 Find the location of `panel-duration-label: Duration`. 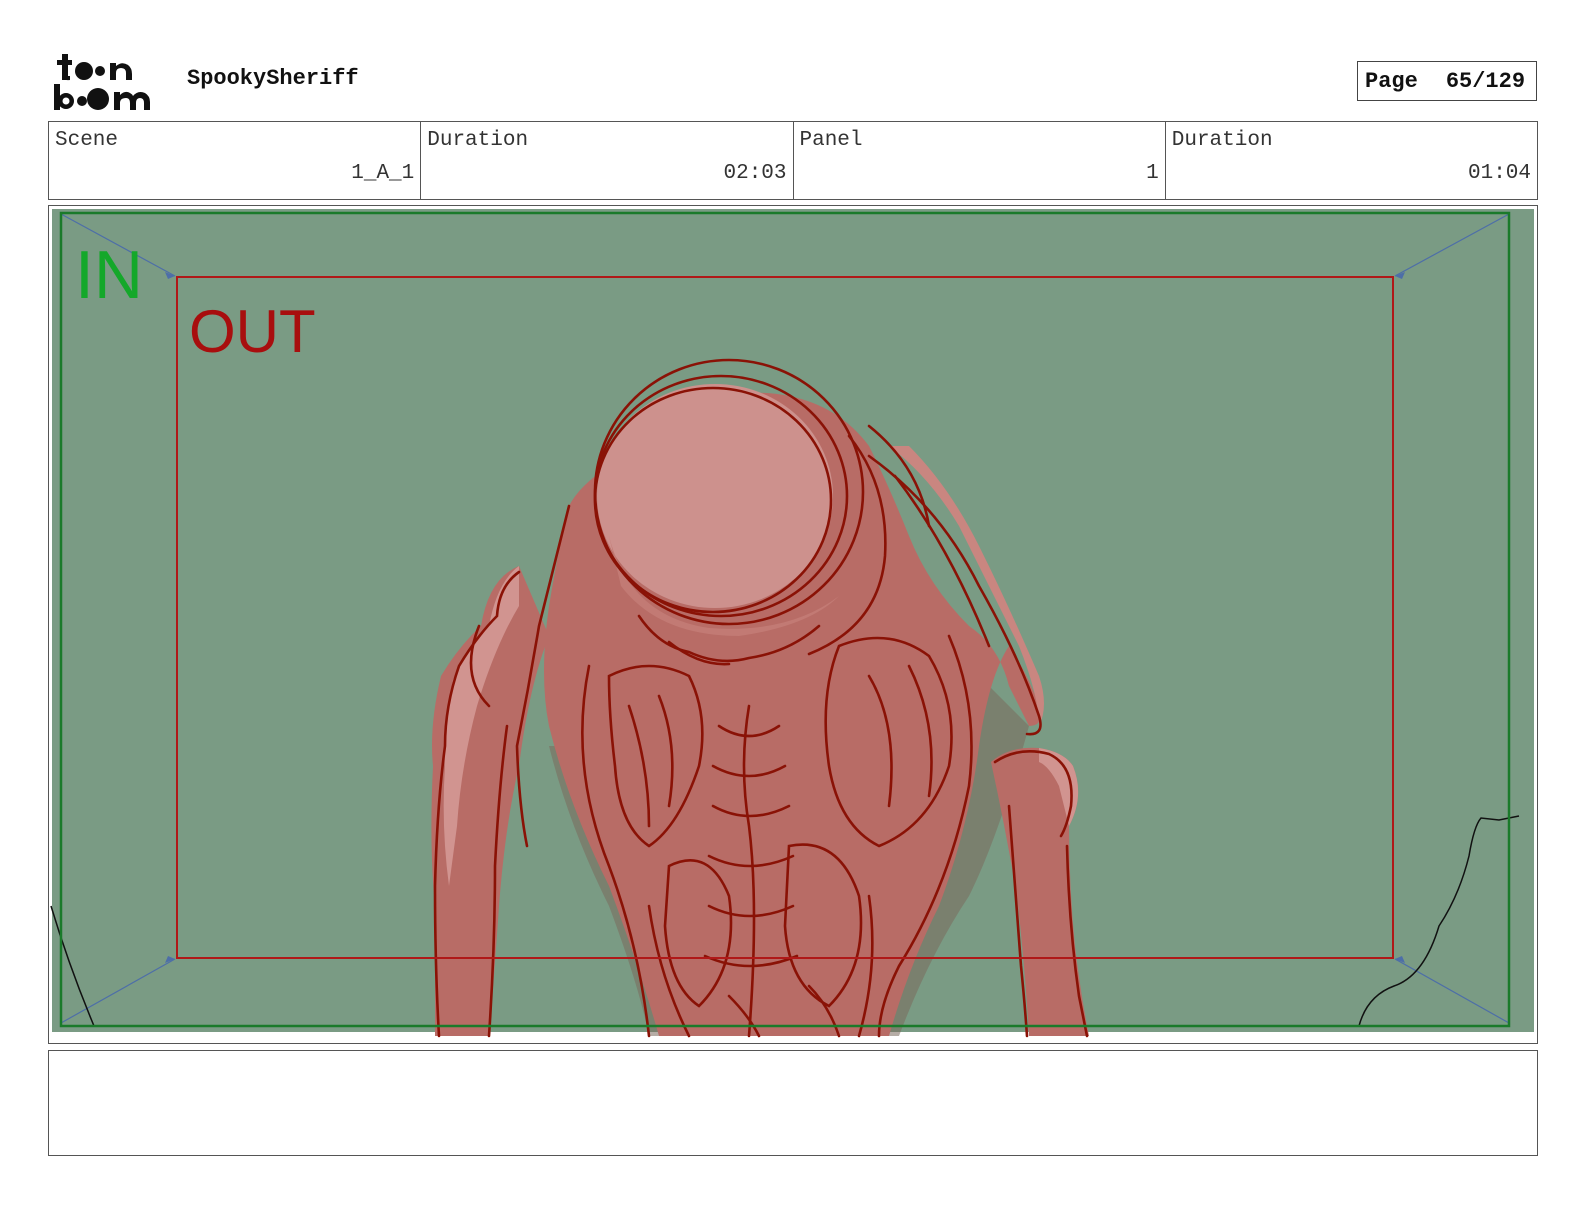

panel-duration-label: Duration is located at coordinates (1222, 140).